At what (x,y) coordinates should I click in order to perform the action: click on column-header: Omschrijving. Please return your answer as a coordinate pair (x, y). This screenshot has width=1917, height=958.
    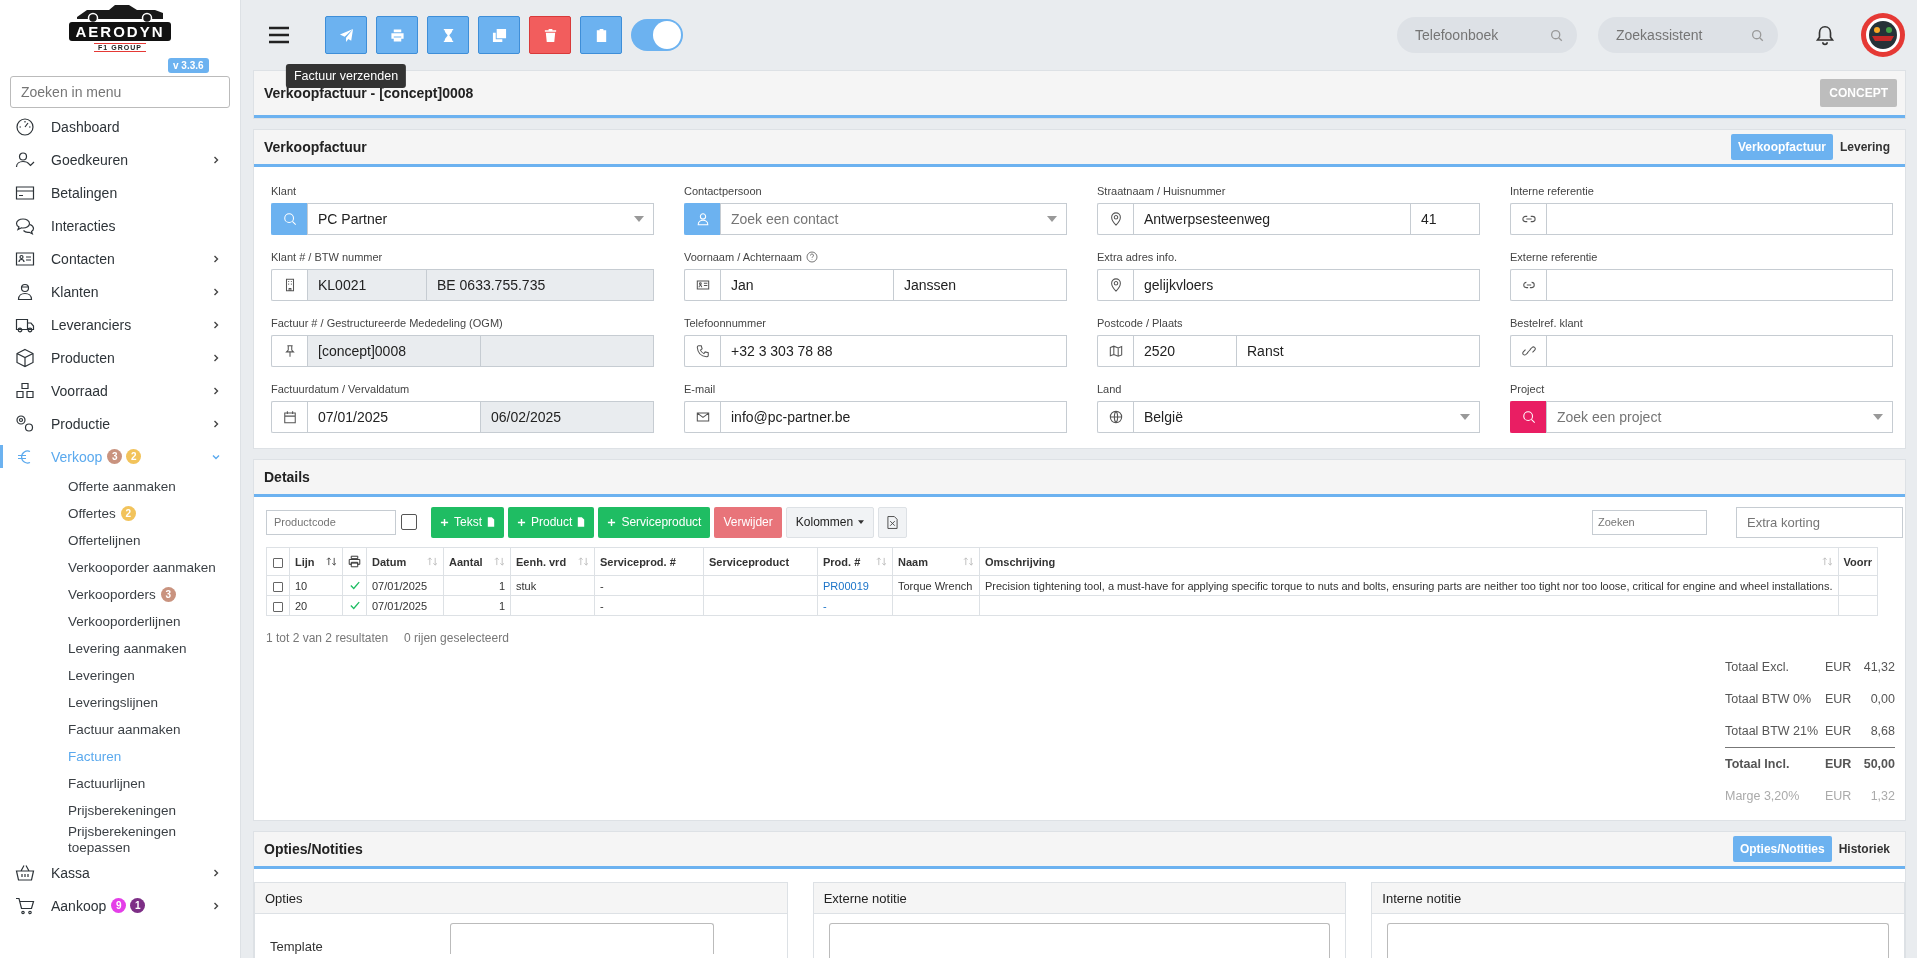
    Looking at the image, I should click on (1408, 561).